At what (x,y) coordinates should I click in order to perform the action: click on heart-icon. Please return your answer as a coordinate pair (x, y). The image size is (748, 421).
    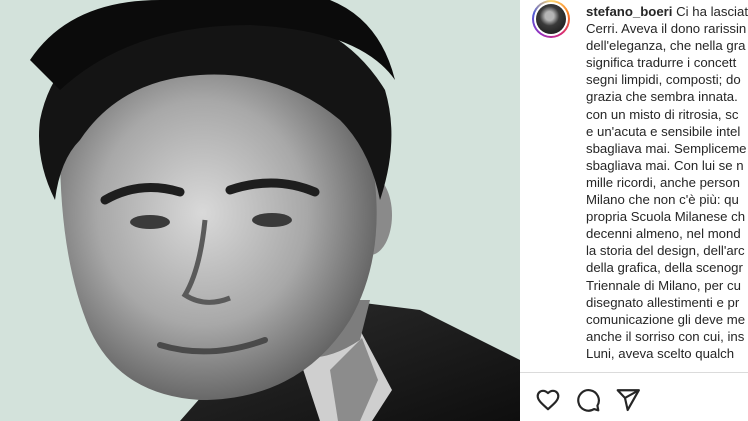
    Looking at the image, I should click on (548, 400).